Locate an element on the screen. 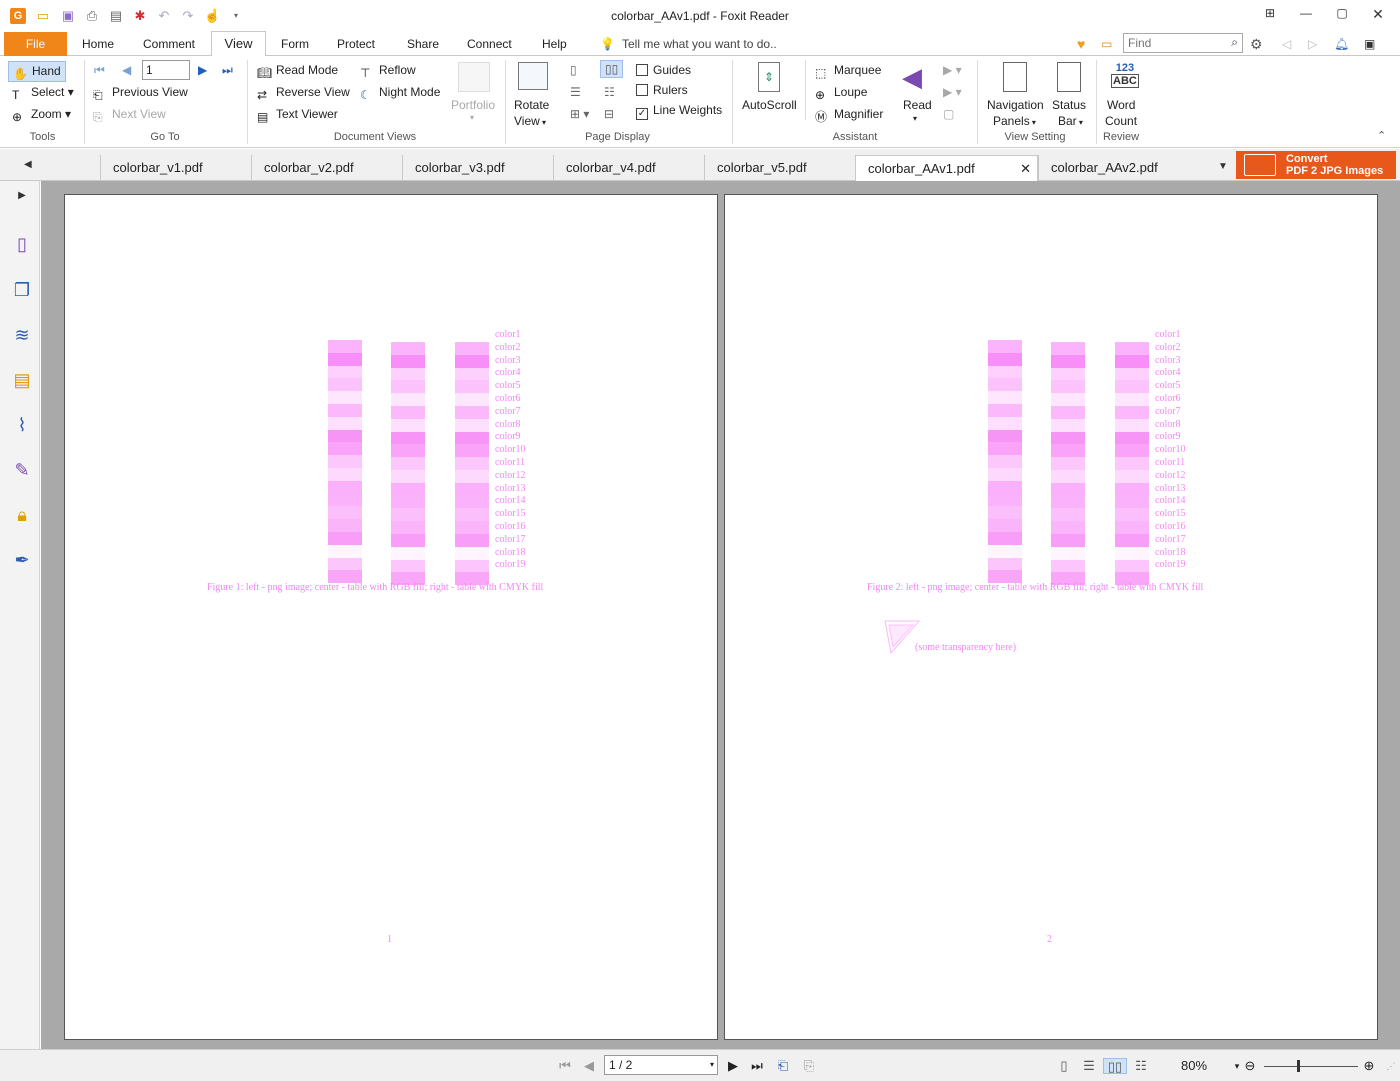  text-viewer-button: ▤ Text Viewer is located at coordinates (297, 115).